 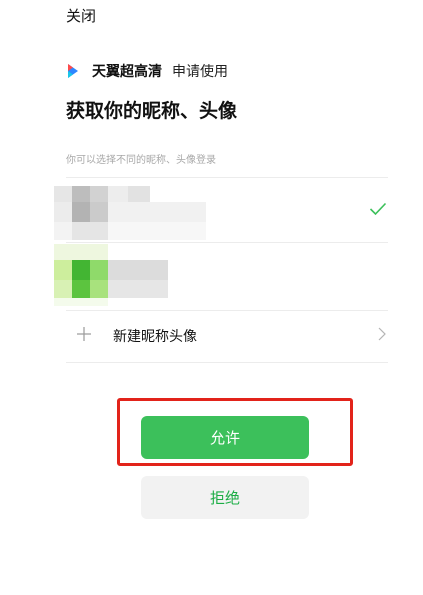 I want to click on app-request-label: 申请使用, so click(x=200, y=72).